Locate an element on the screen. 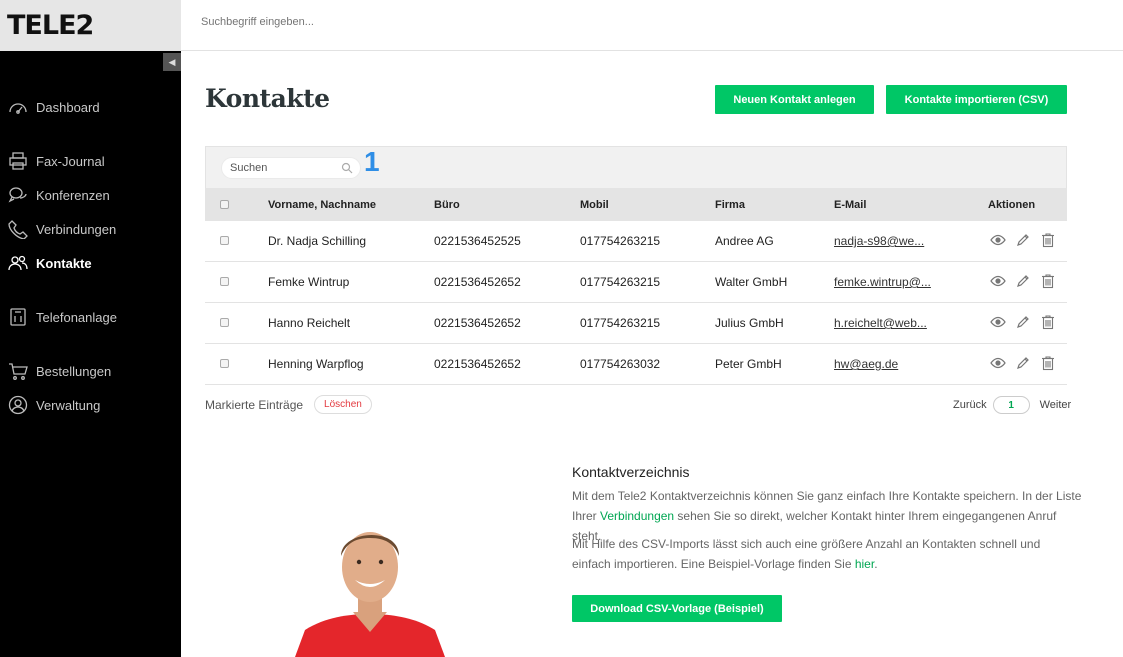  cart-icon is located at coordinates (18, 371).